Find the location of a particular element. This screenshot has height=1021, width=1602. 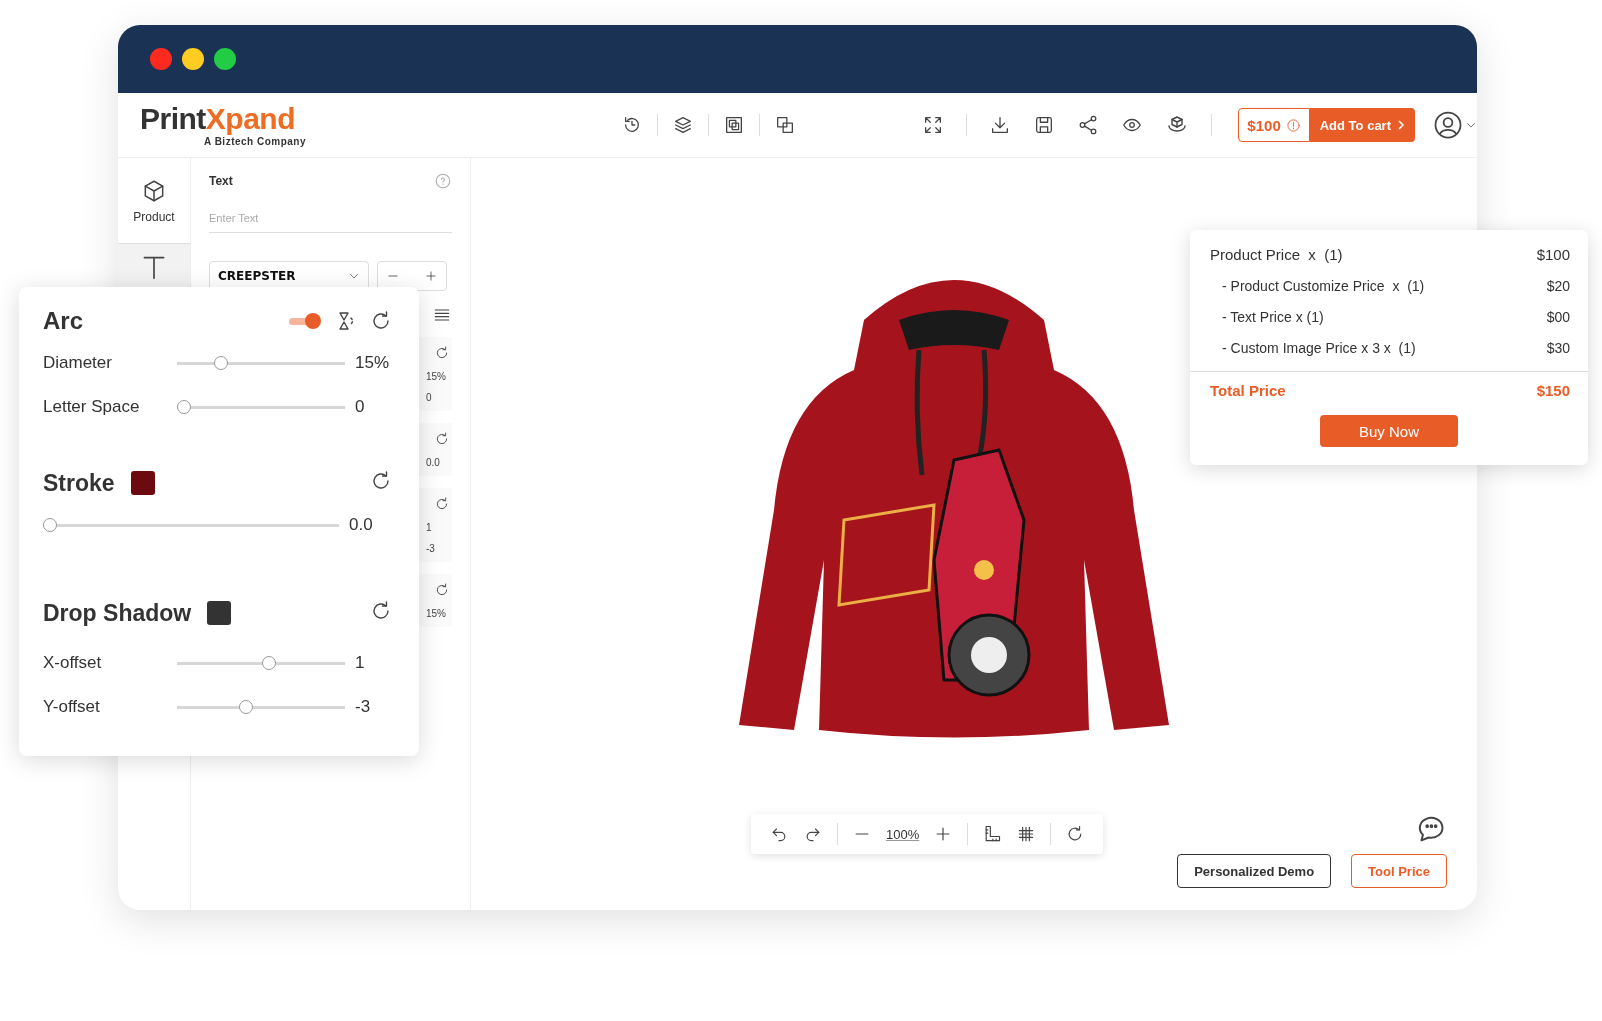

slider-label: Y-offset is located at coordinates (72, 707).